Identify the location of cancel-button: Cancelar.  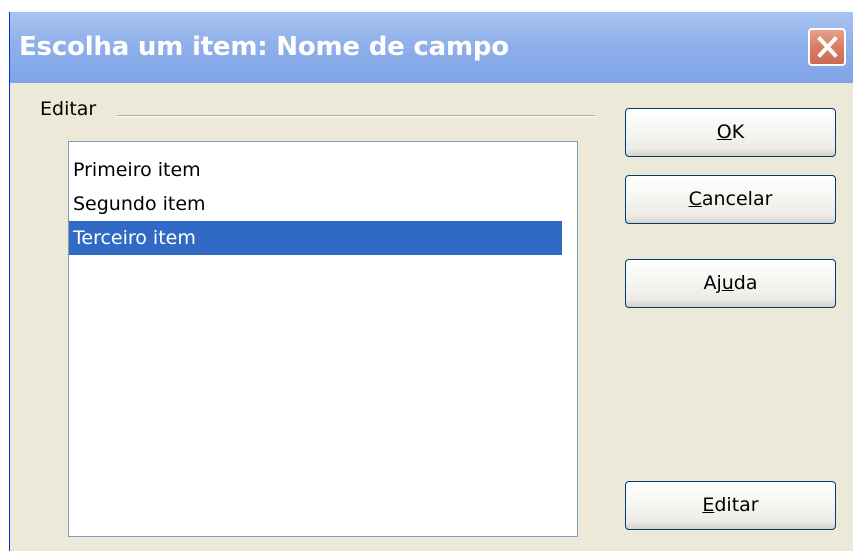
(730, 199).